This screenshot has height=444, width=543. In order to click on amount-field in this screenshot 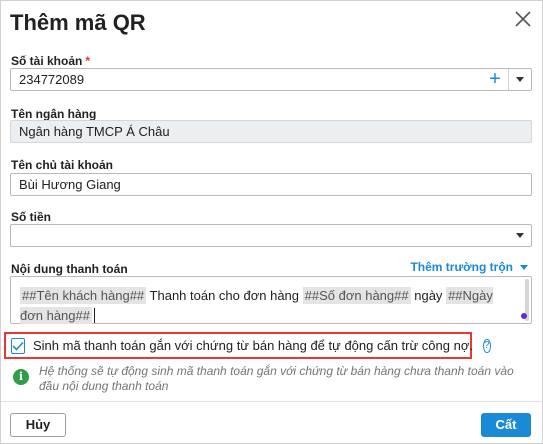, I will do `click(271, 235)`.